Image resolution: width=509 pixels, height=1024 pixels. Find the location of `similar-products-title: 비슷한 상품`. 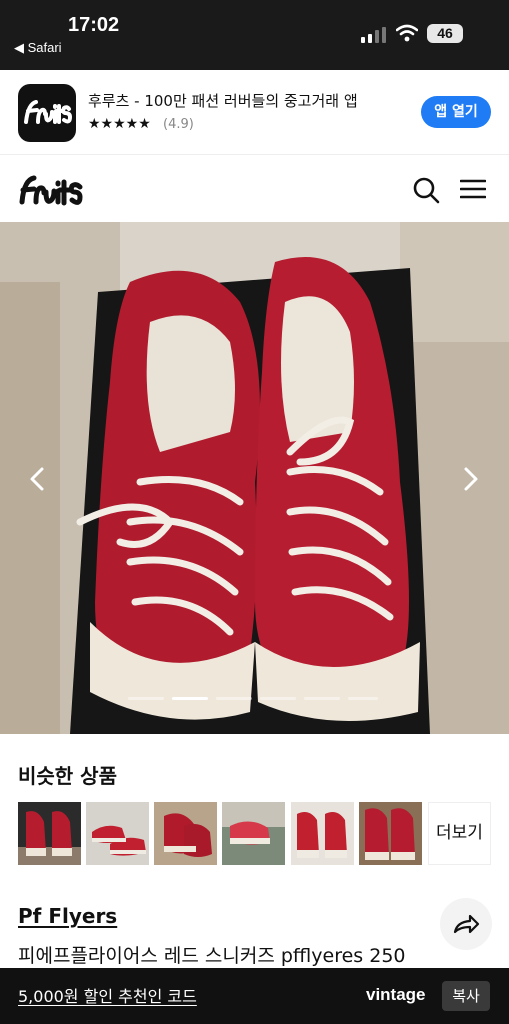

similar-products-title: 비슷한 상품 is located at coordinates (67, 776).